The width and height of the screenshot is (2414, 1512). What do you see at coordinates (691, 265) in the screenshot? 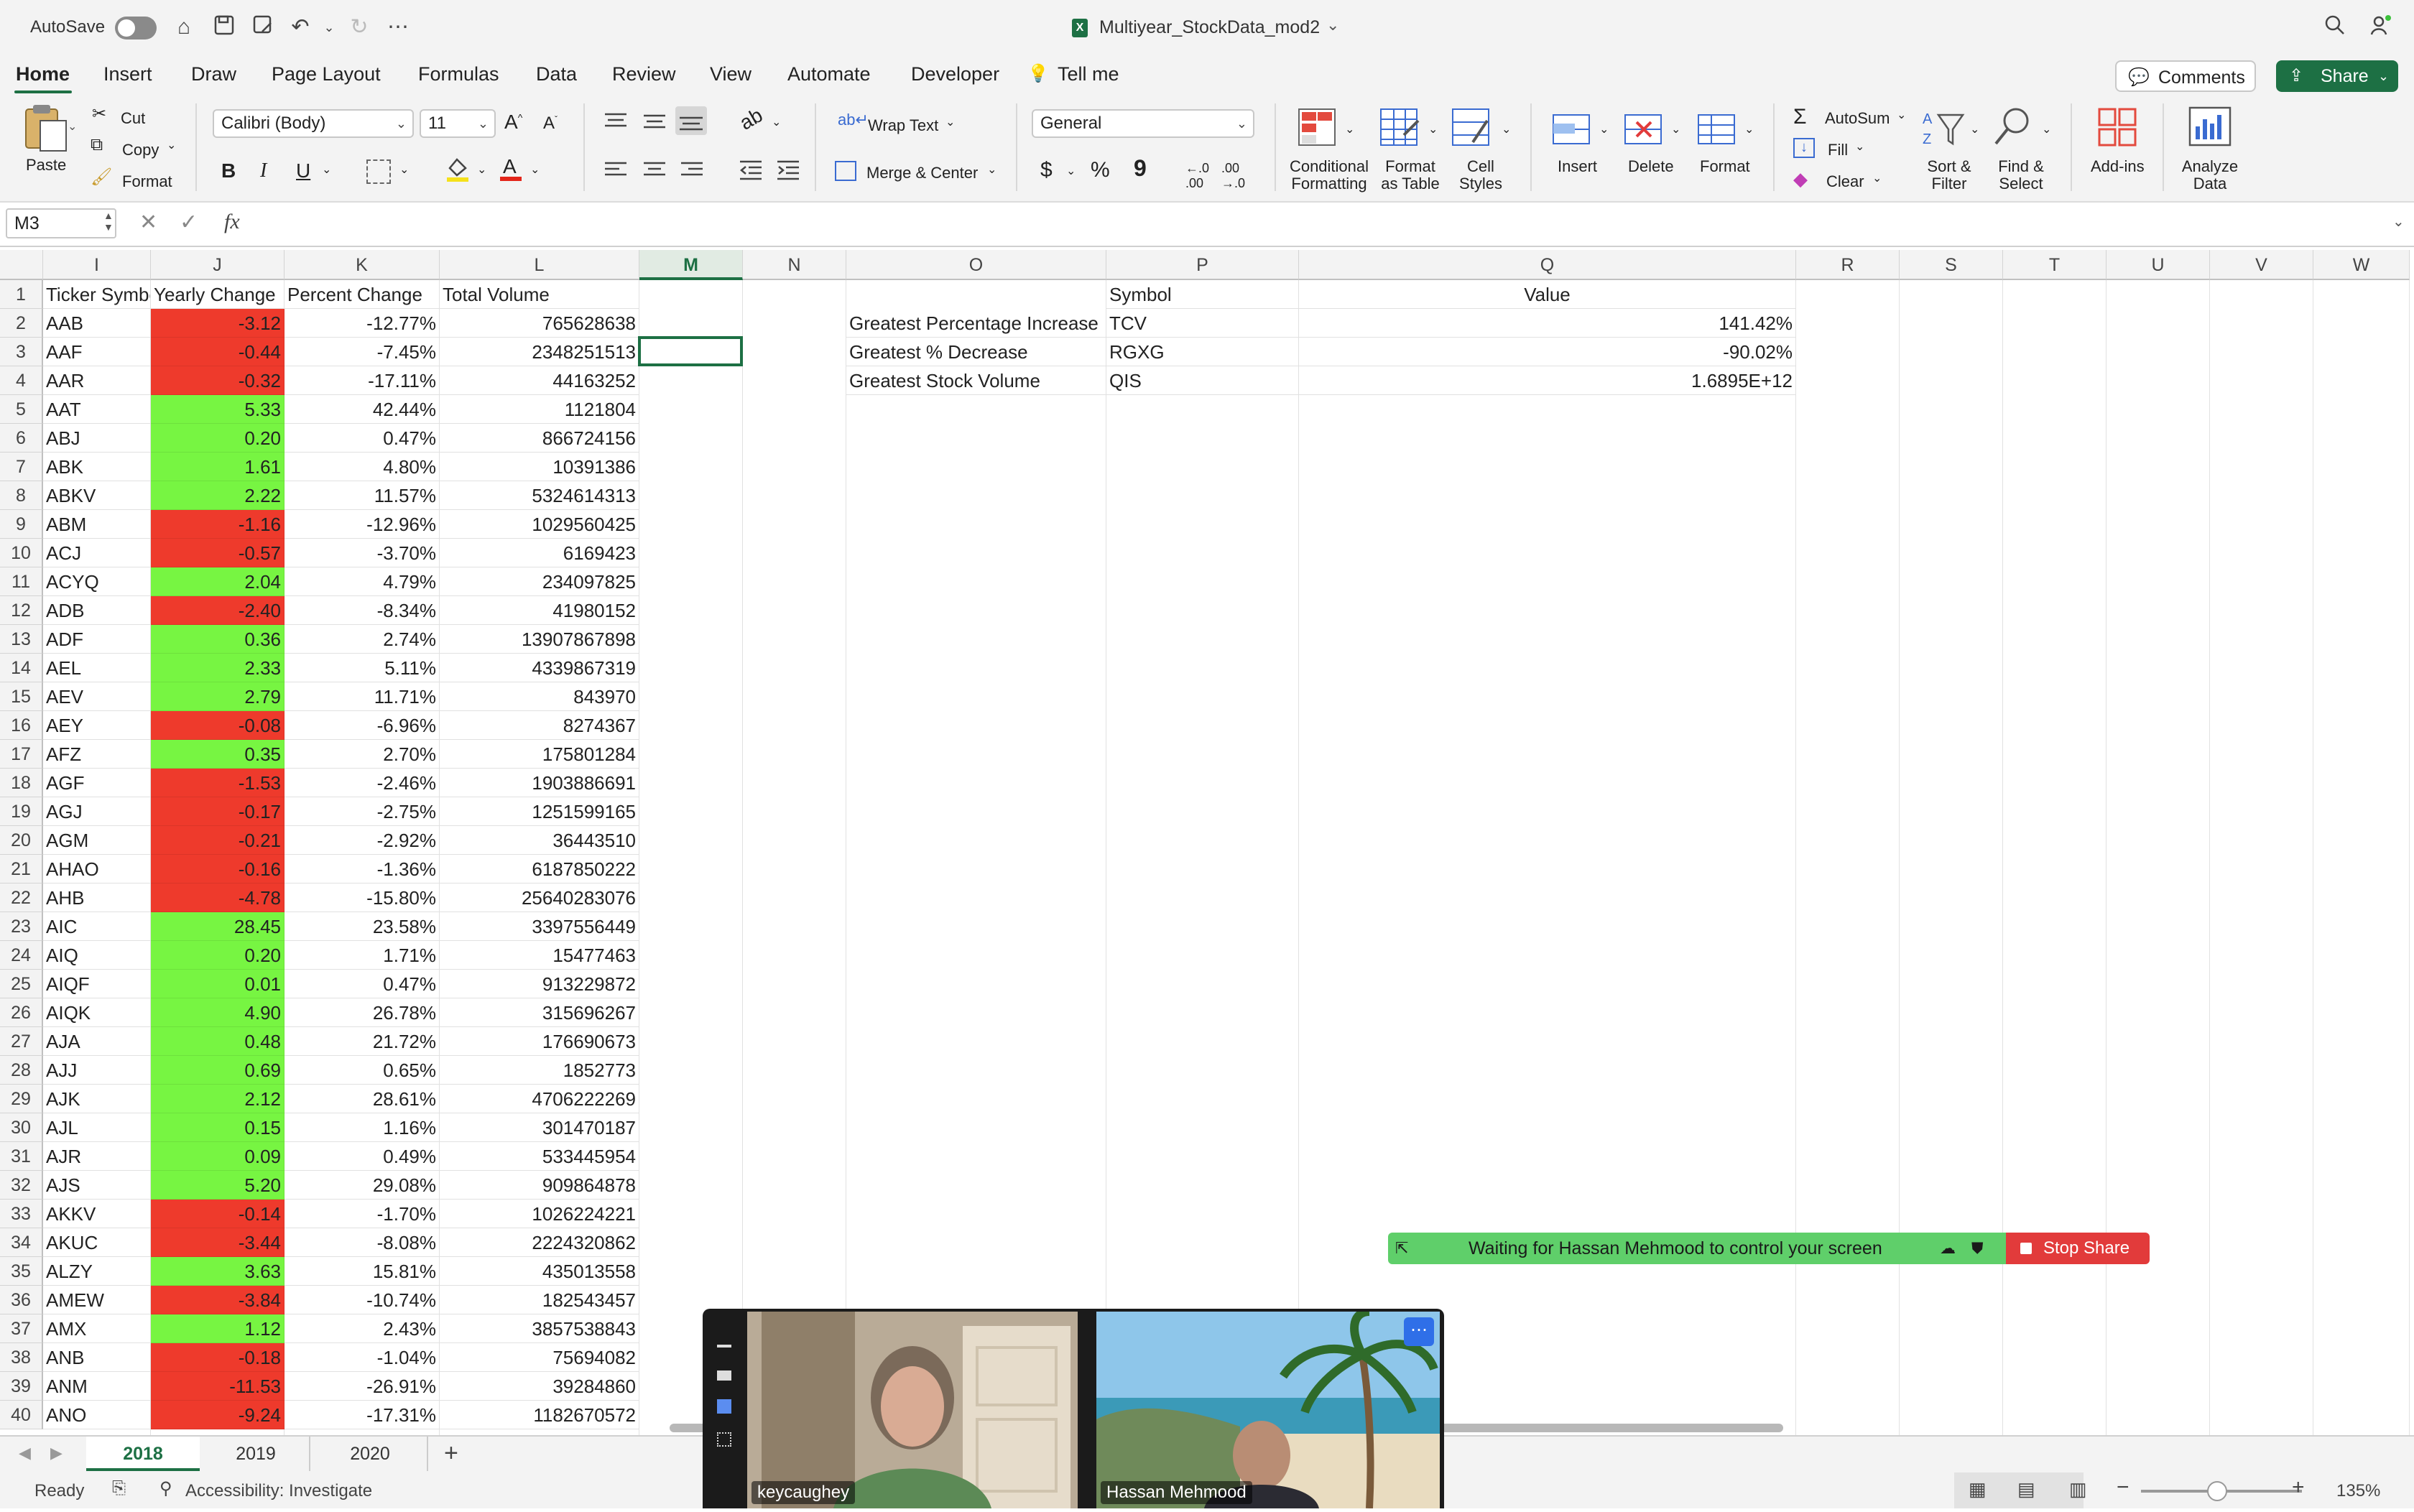
I see `column-header-m: M` at bounding box center [691, 265].